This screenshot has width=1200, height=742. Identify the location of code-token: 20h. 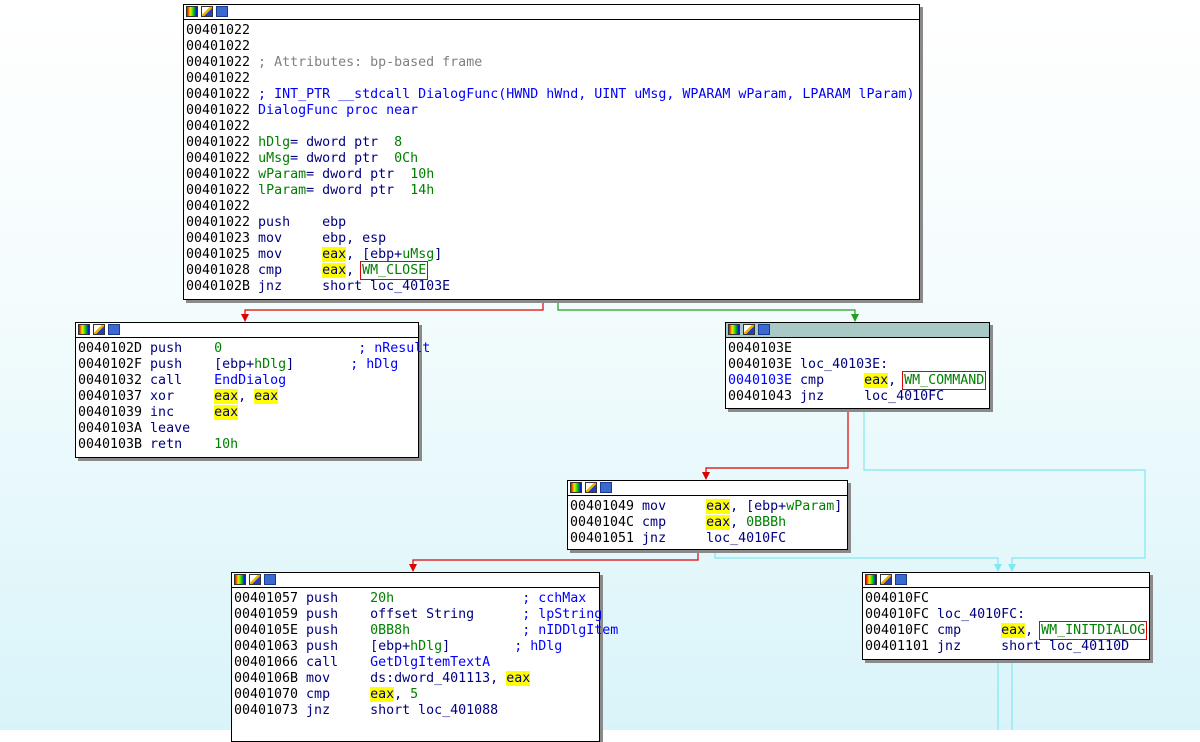
(382, 598).